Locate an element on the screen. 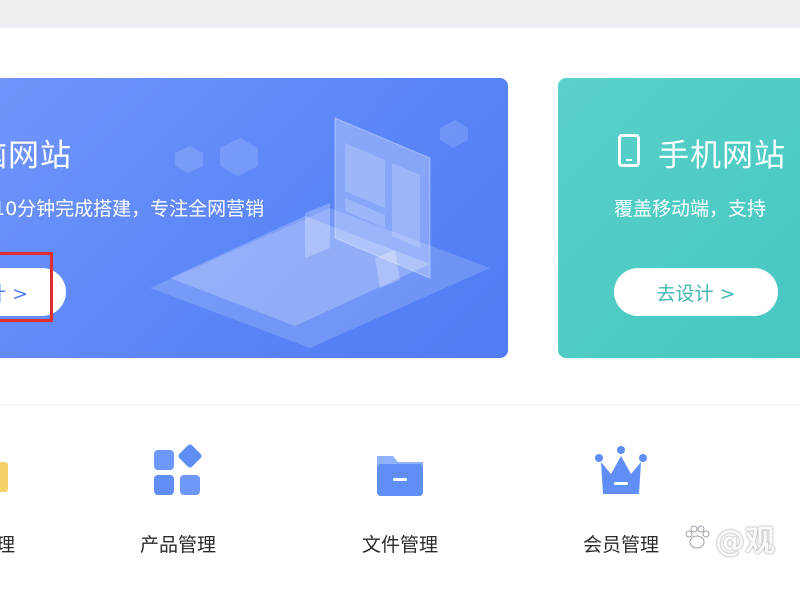 This screenshot has height=600, width=800. pc-card-description: ，10分钟完成搭建，专注全网营销 is located at coordinates (132, 209).